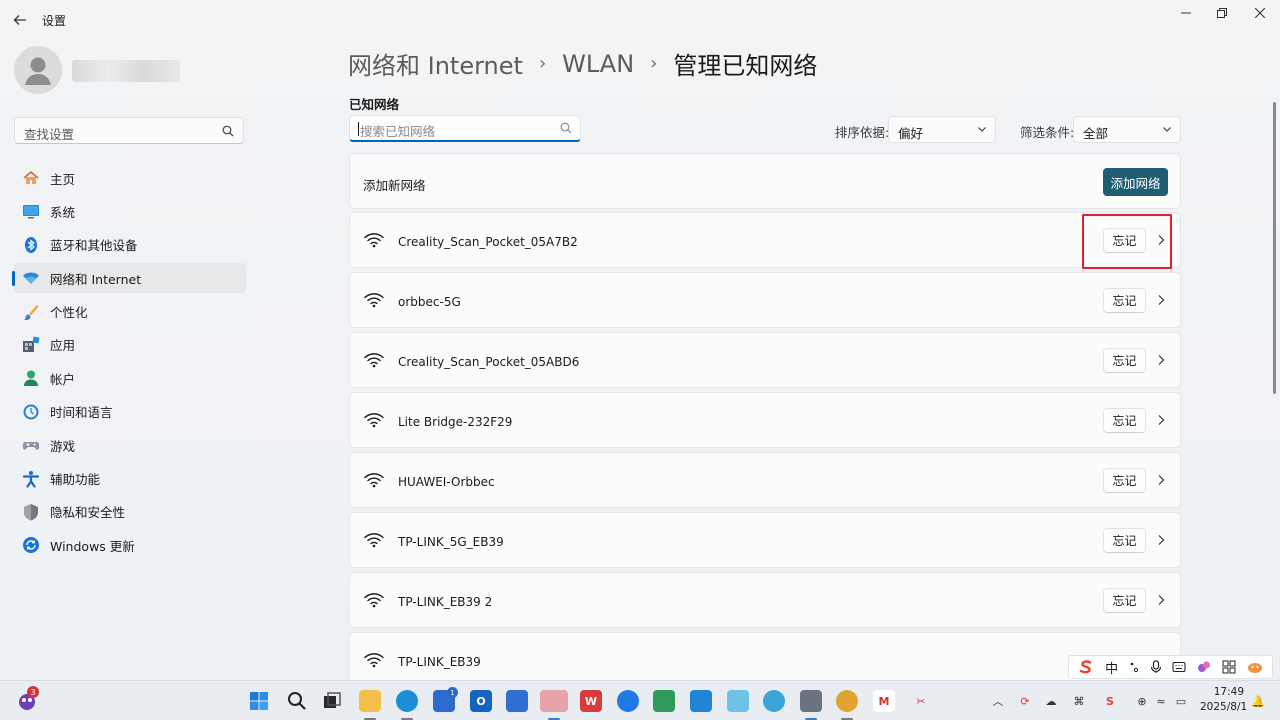  What do you see at coordinates (130, 378) in the screenshot?
I see `sidebar-item-accounts: 帐户` at bounding box center [130, 378].